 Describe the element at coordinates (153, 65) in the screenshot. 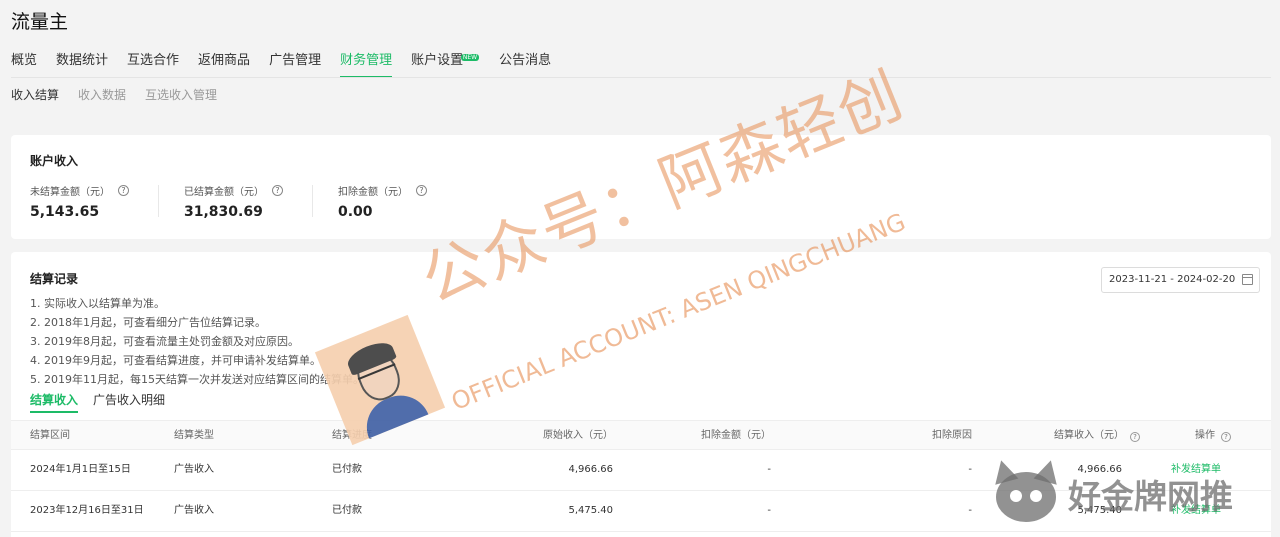

I see `tab-mutual-cooperation: 互选合作` at that location.